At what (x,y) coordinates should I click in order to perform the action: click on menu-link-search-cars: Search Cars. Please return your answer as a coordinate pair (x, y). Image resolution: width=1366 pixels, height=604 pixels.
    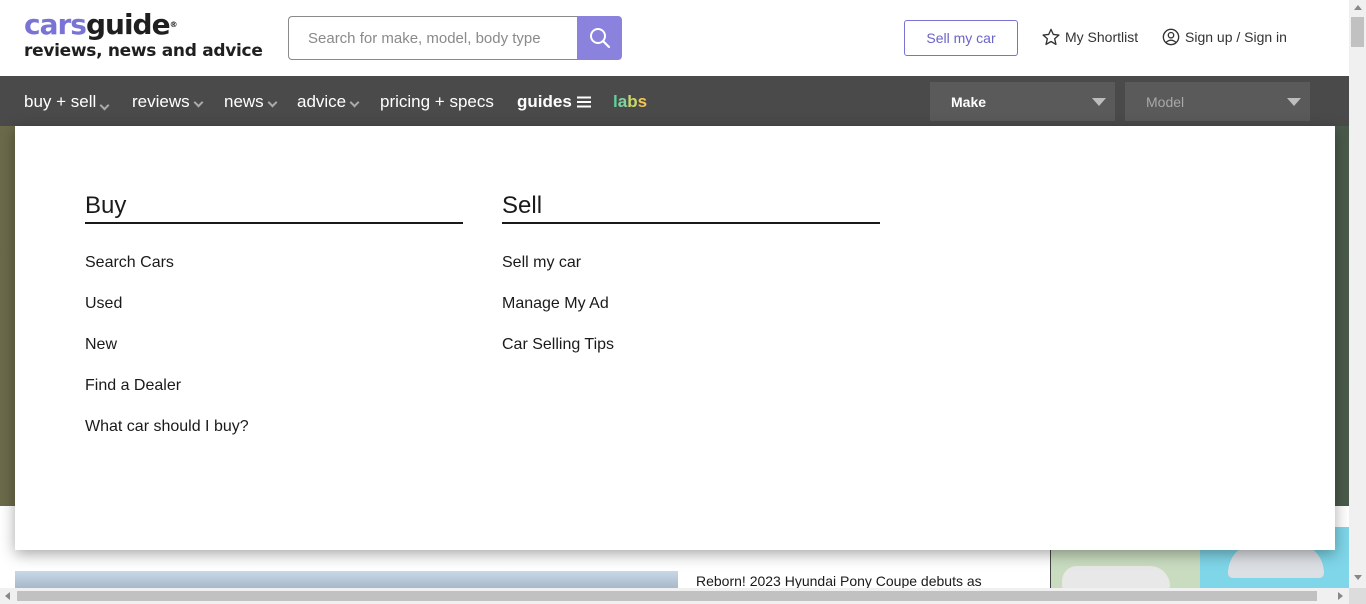
    Looking at the image, I should click on (274, 273).